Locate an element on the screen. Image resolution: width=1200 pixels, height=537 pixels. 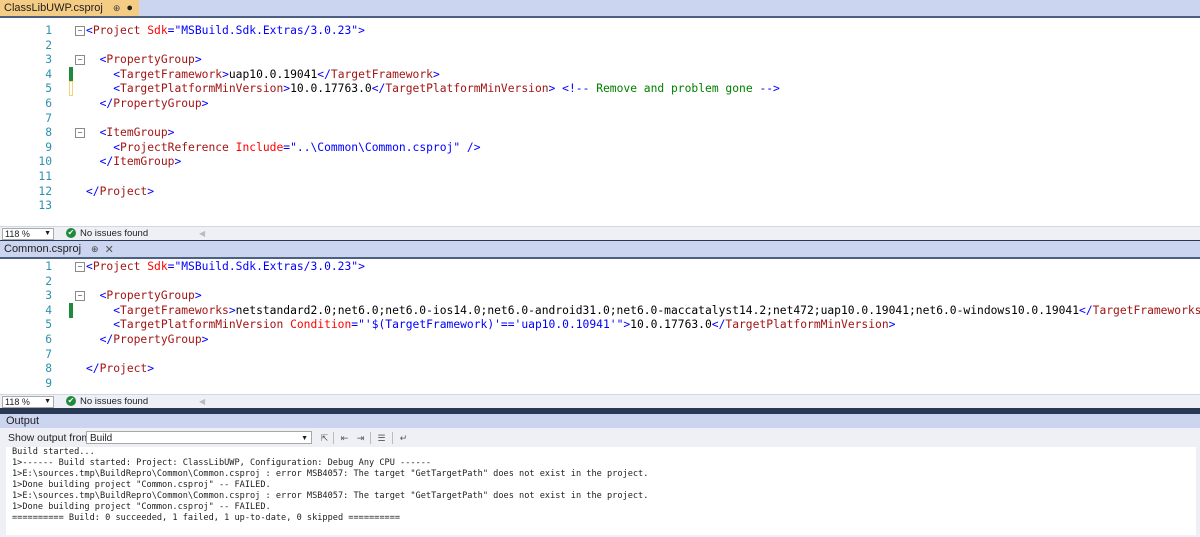
editor1-tabstrip: ClassLibUWP.csproj ⊕ ● is located at coordinates (600, 9).